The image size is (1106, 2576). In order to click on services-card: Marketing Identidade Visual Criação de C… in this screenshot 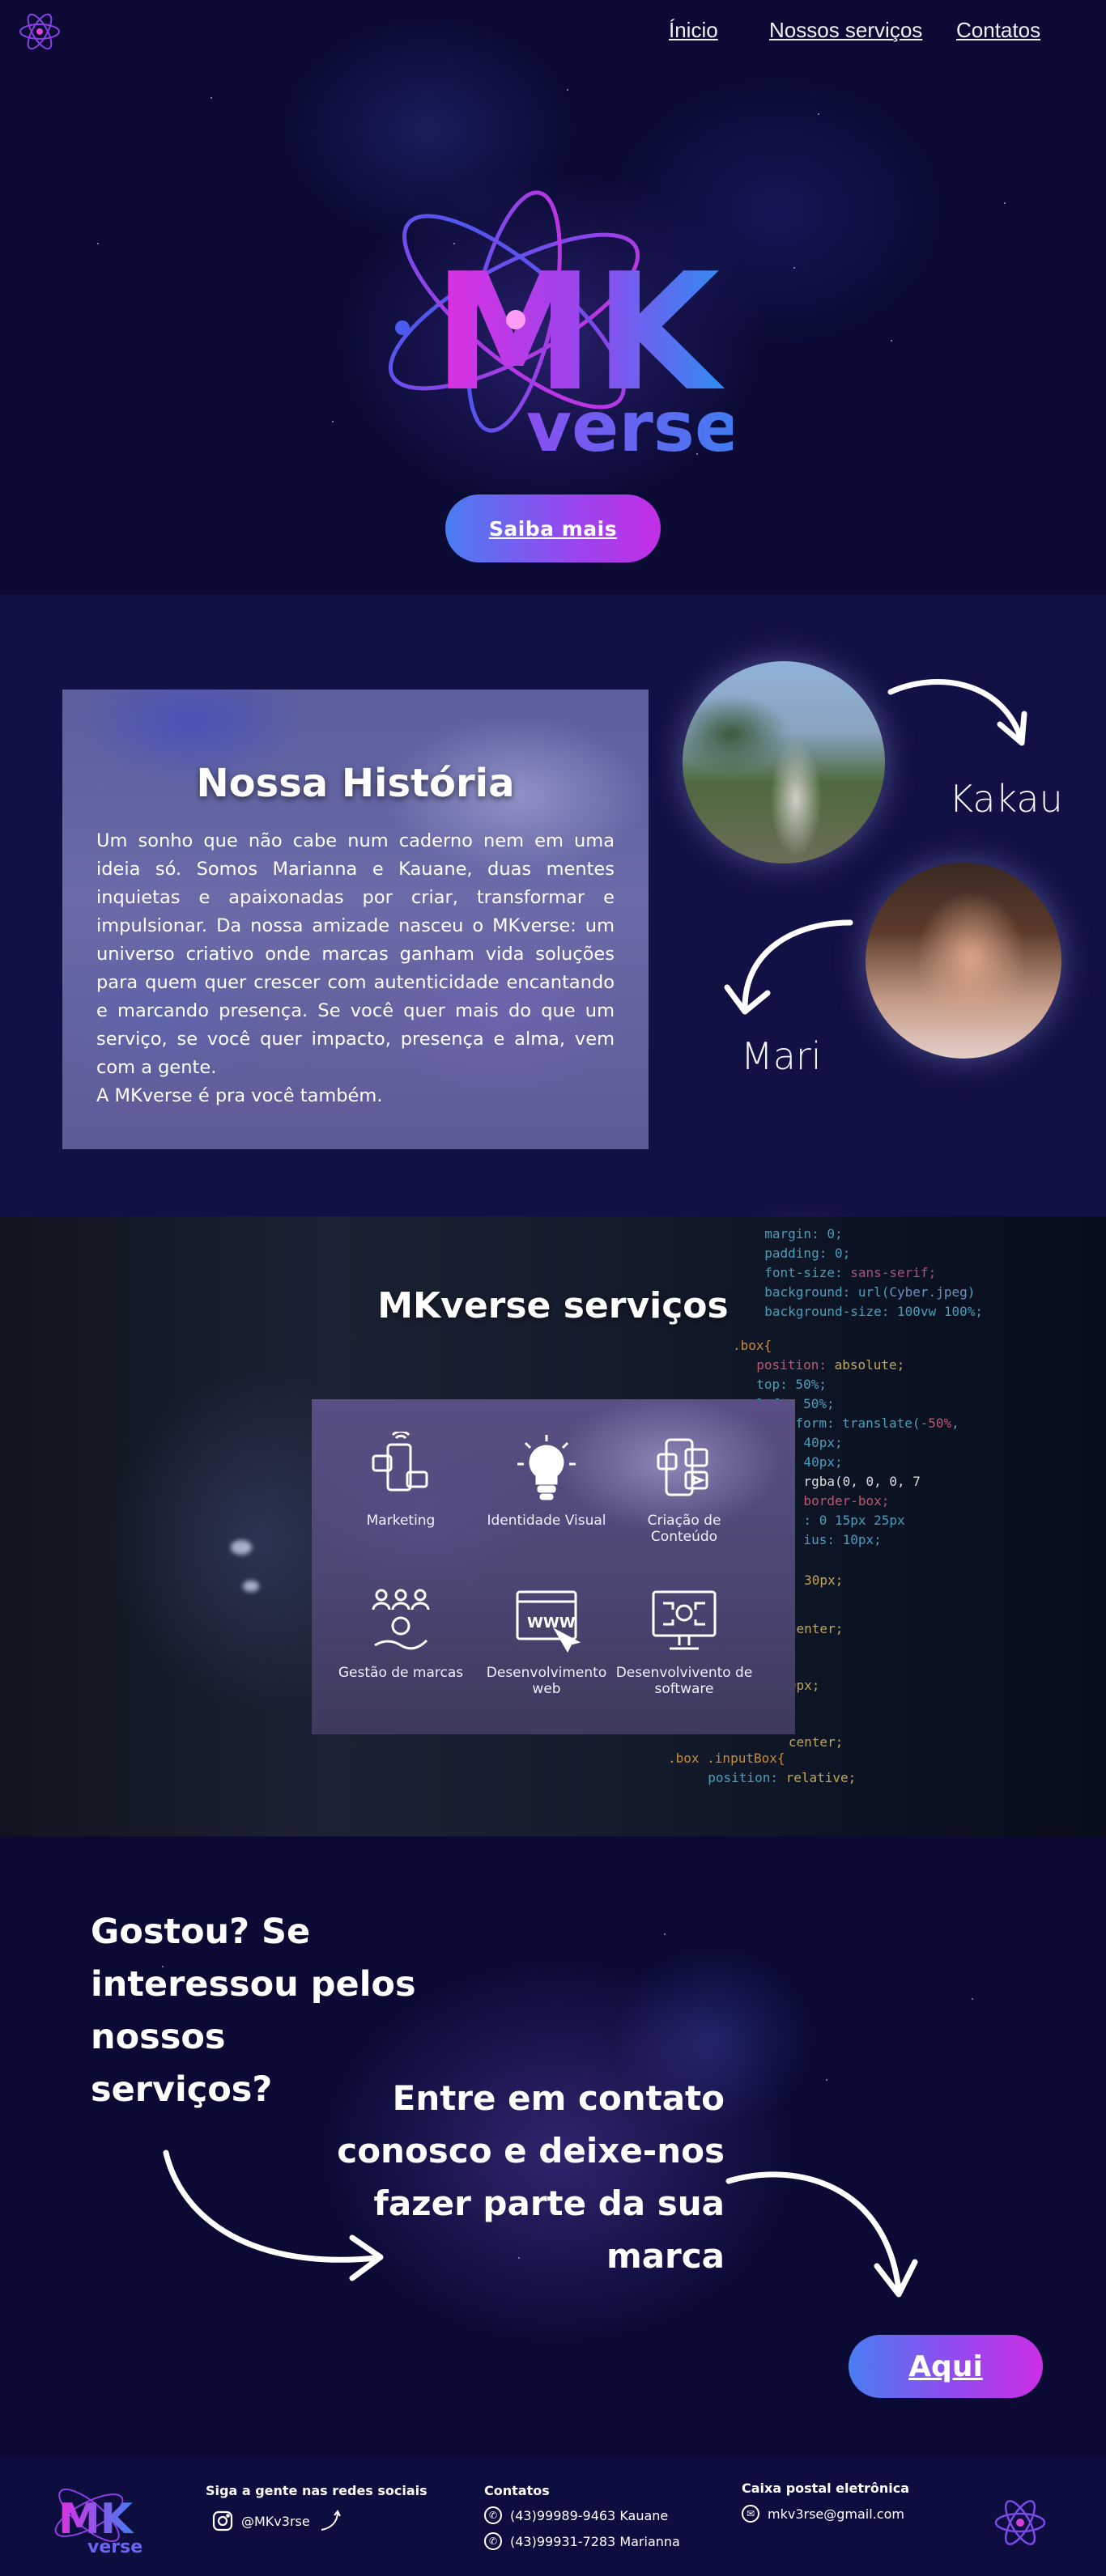, I will do `click(553, 1566)`.